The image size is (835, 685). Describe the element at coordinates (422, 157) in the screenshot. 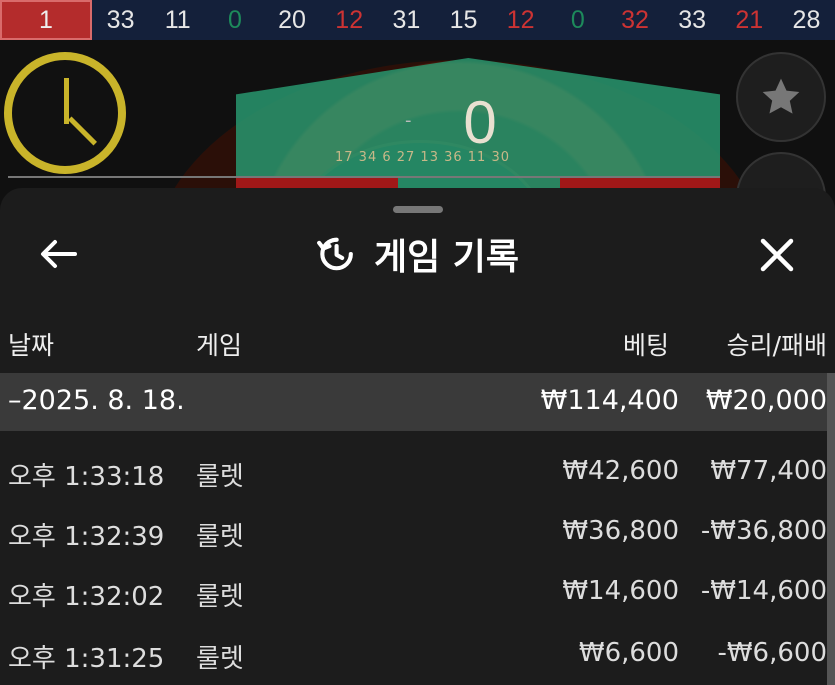

I see `wheel-pocket-numbers: 17 34 6 27 13 36 11 30` at that location.